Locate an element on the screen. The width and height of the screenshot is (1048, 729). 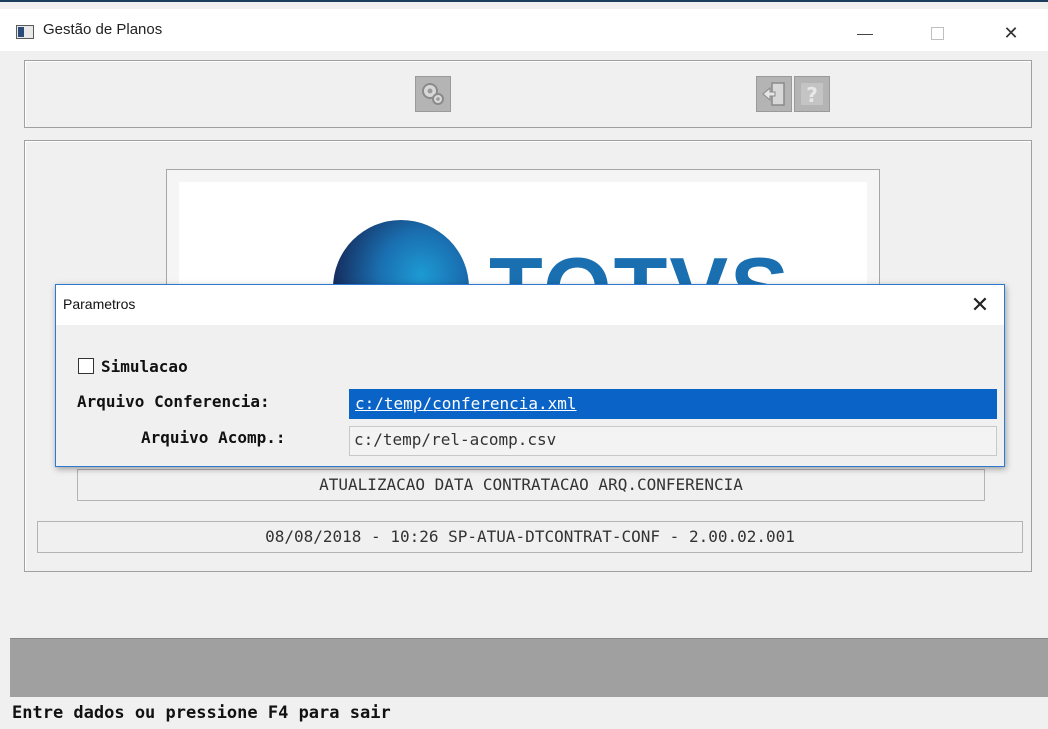
maximize-icon is located at coordinates (937, 33).